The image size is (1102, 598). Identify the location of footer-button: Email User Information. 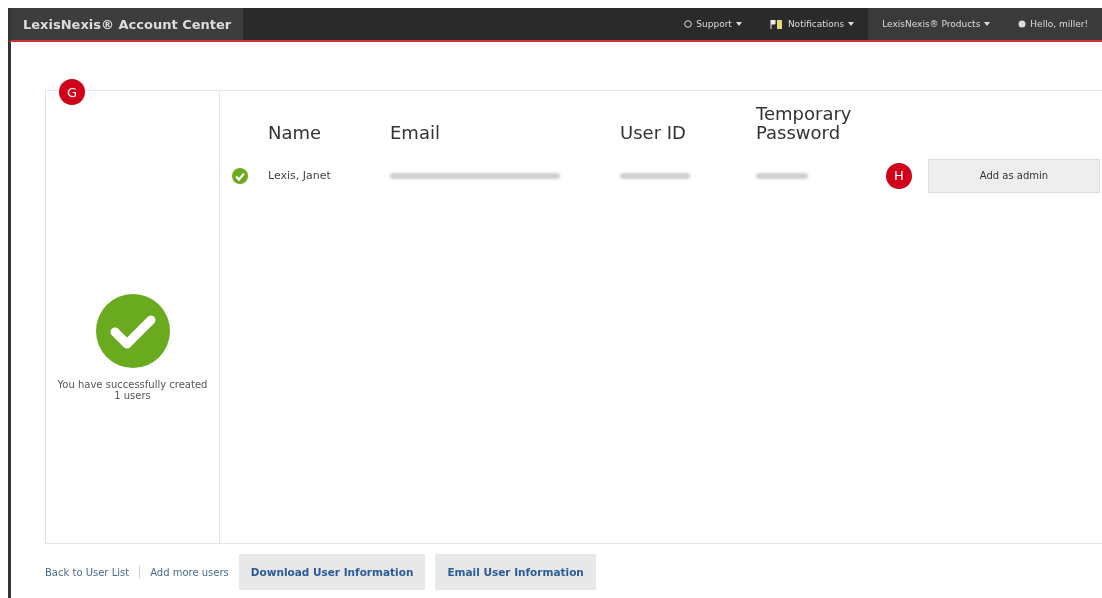
(515, 572).